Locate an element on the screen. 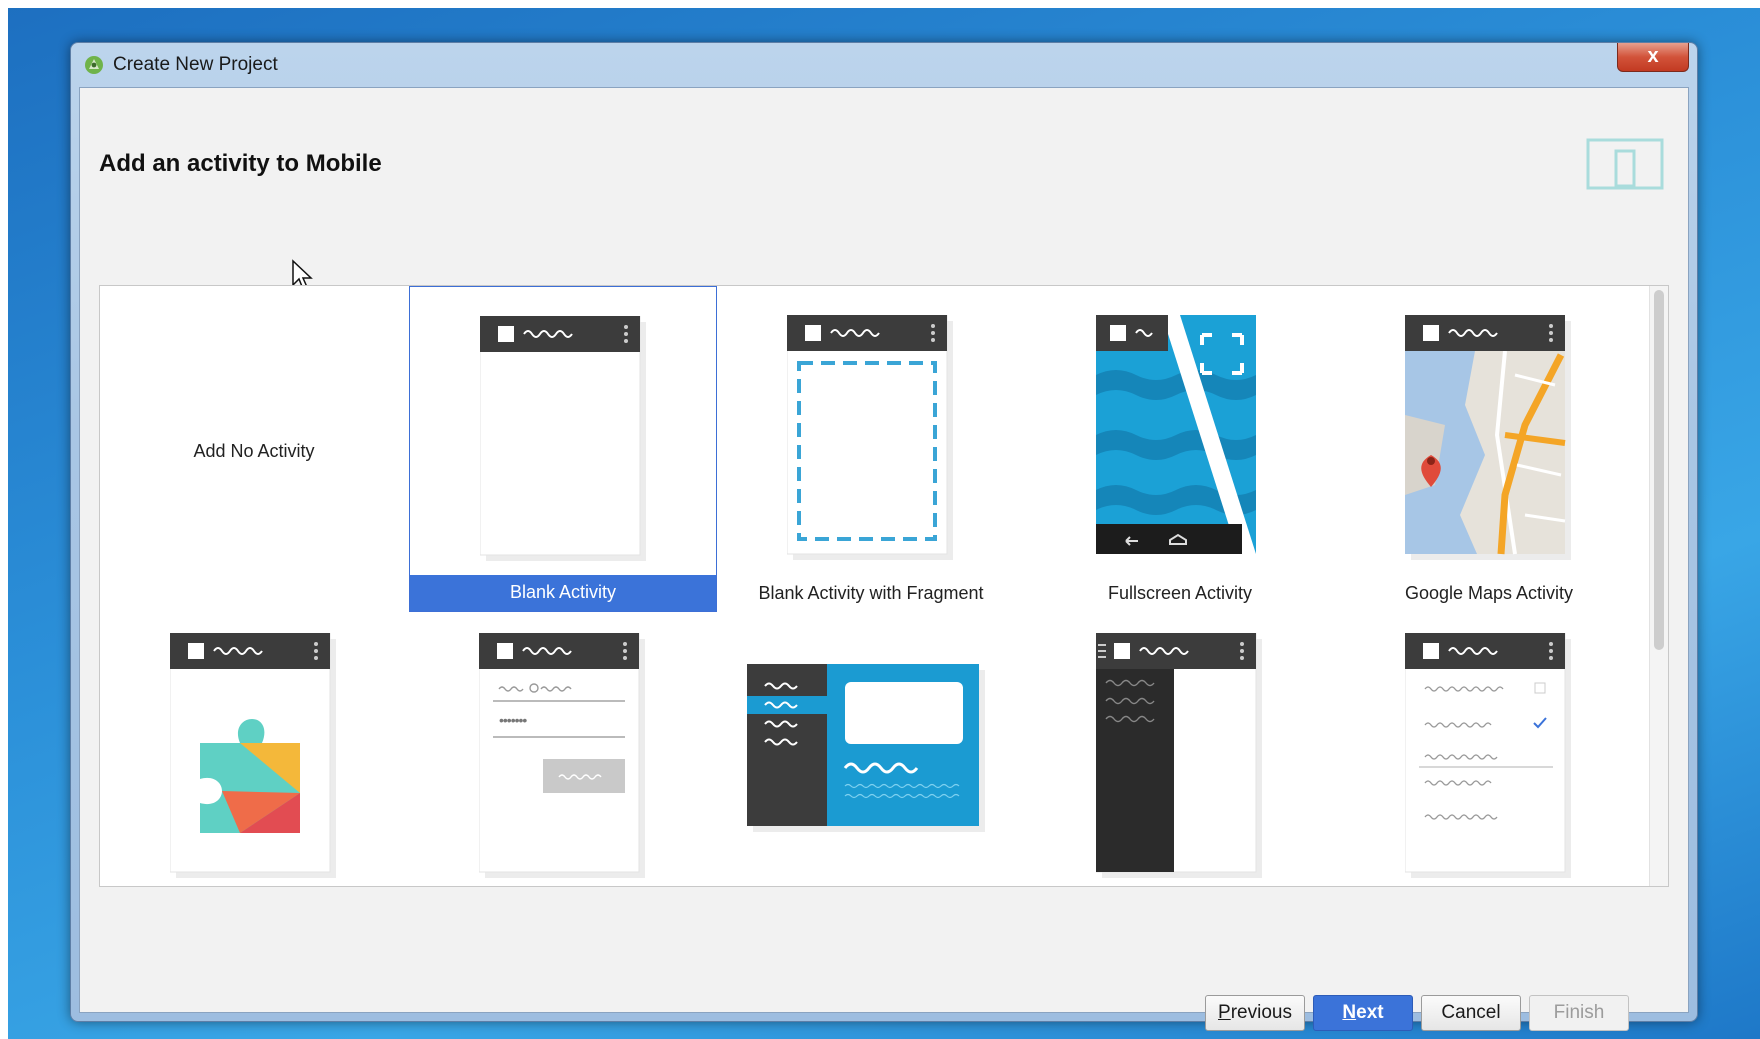  tile-label: Blank Activity with Fragment is located at coordinates (871, 593).